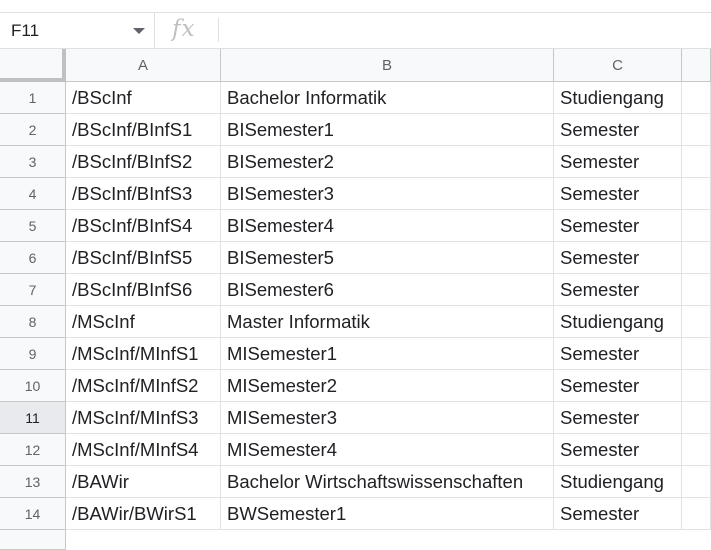 This screenshot has width=711, height=550. Describe the element at coordinates (618, 194) in the screenshot. I see `cell-c4: Semester` at that location.